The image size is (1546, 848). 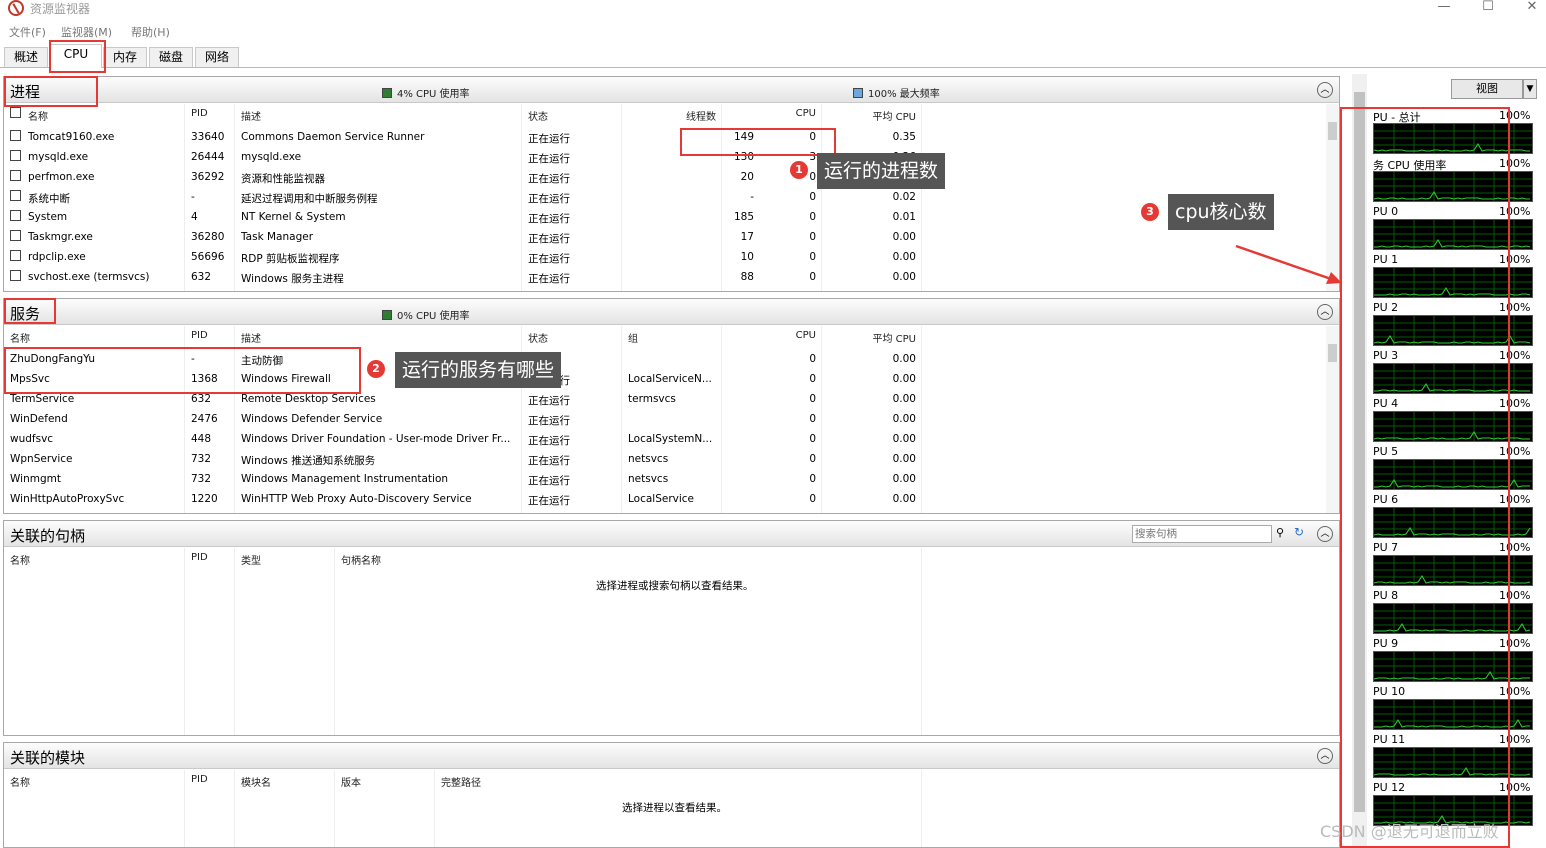 I want to click on cell-cpu: 0, so click(x=812, y=137).